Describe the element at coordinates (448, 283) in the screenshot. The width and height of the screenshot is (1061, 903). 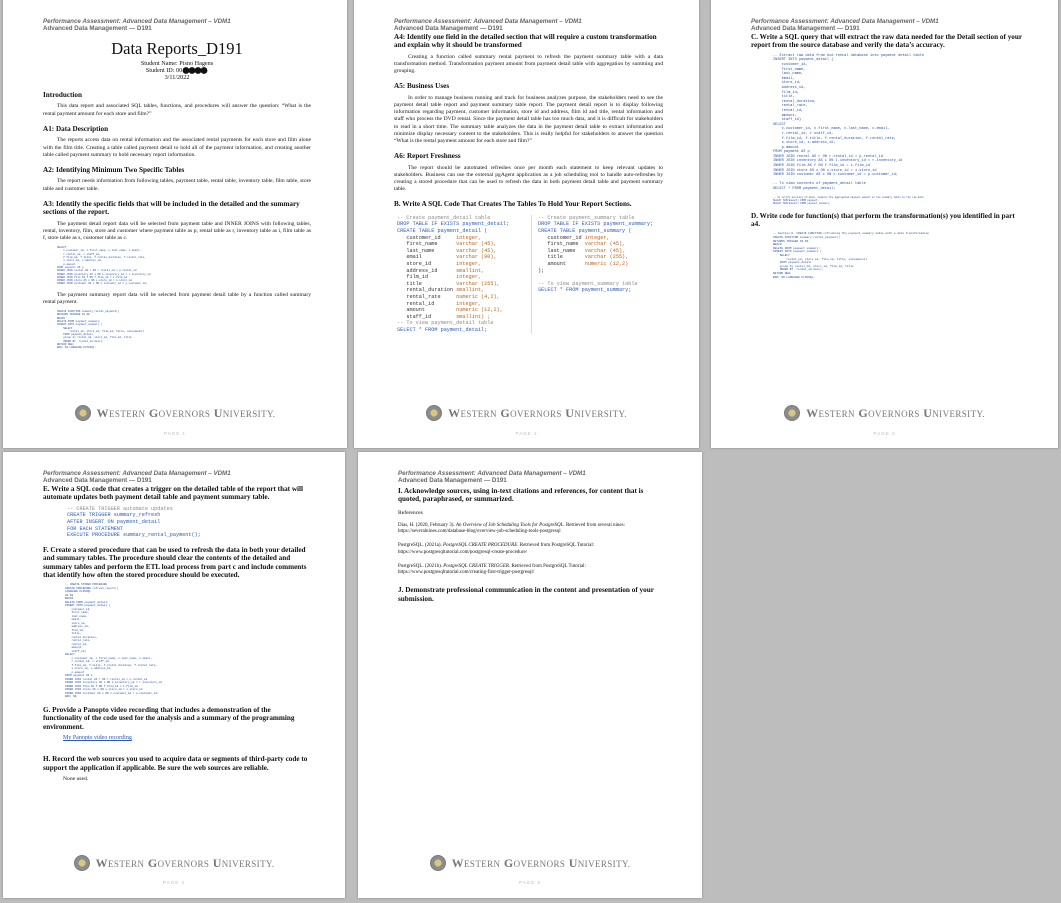
I see `table-field: title varchar (255),` at that location.